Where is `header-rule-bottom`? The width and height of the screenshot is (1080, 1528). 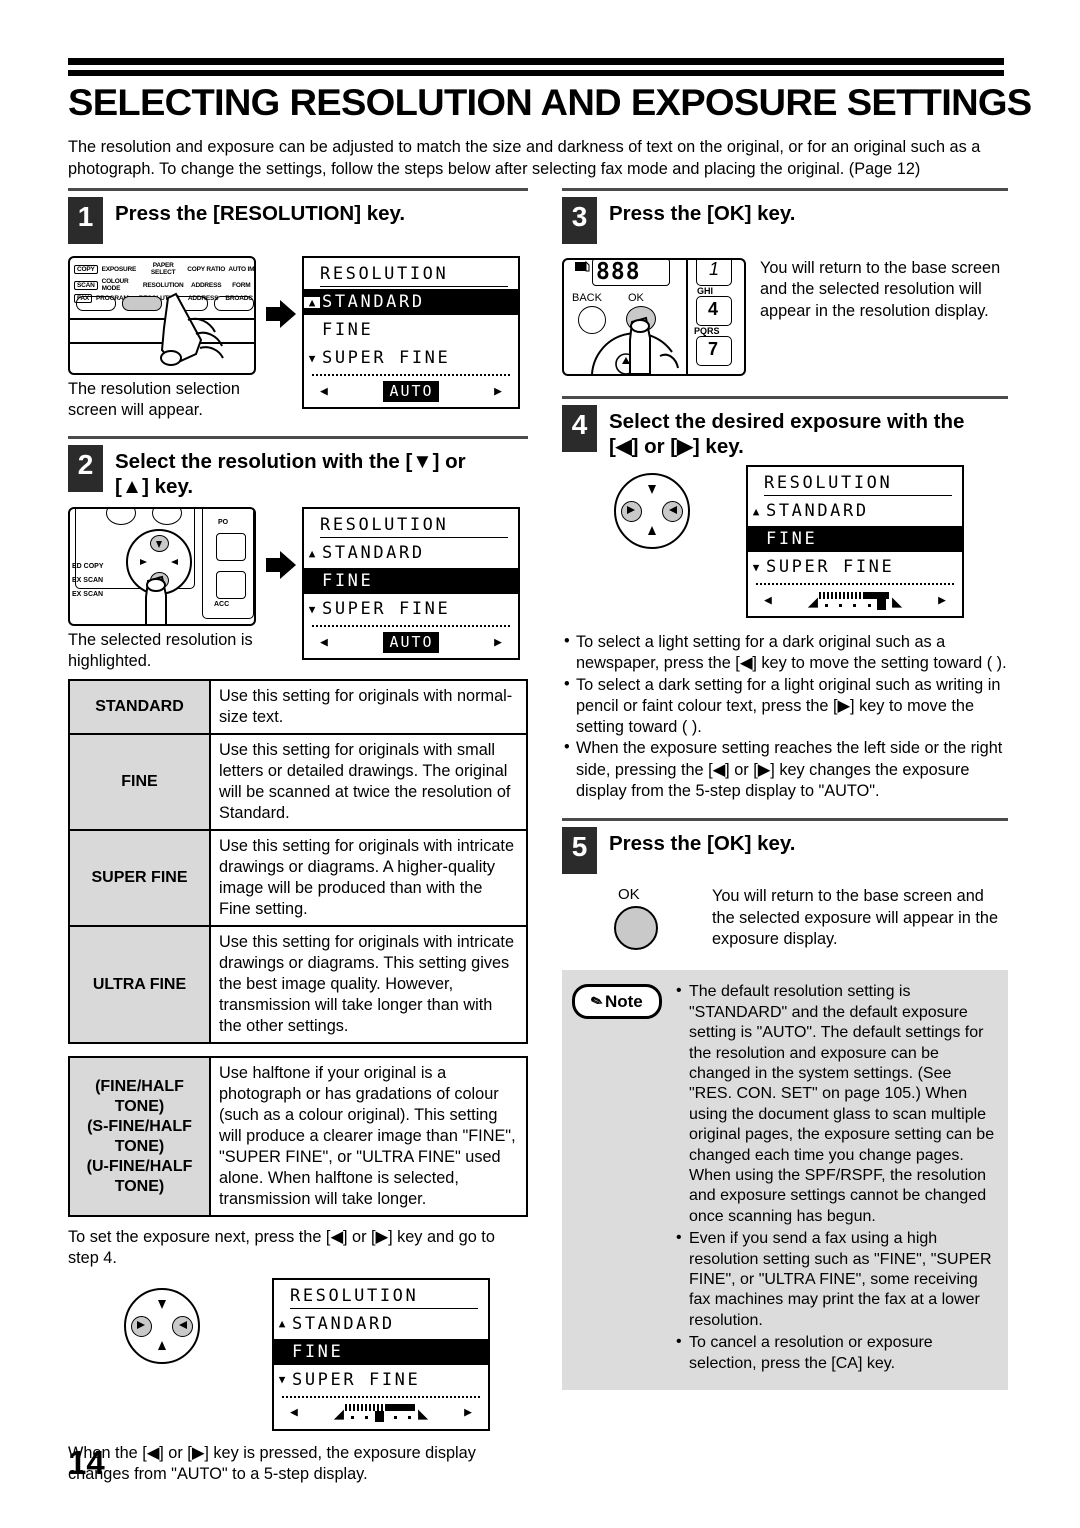
header-rule-bottom is located at coordinates (536, 73).